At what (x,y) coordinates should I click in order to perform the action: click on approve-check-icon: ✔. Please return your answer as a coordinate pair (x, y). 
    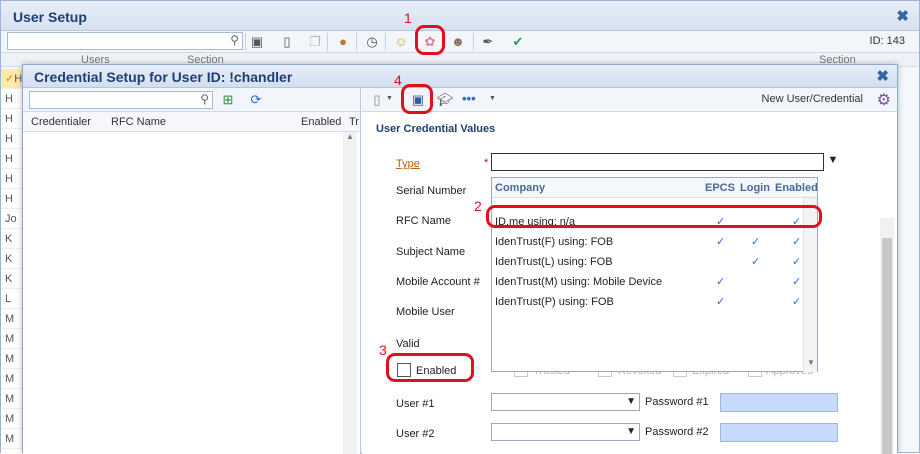
    Looking at the image, I should click on (518, 42).